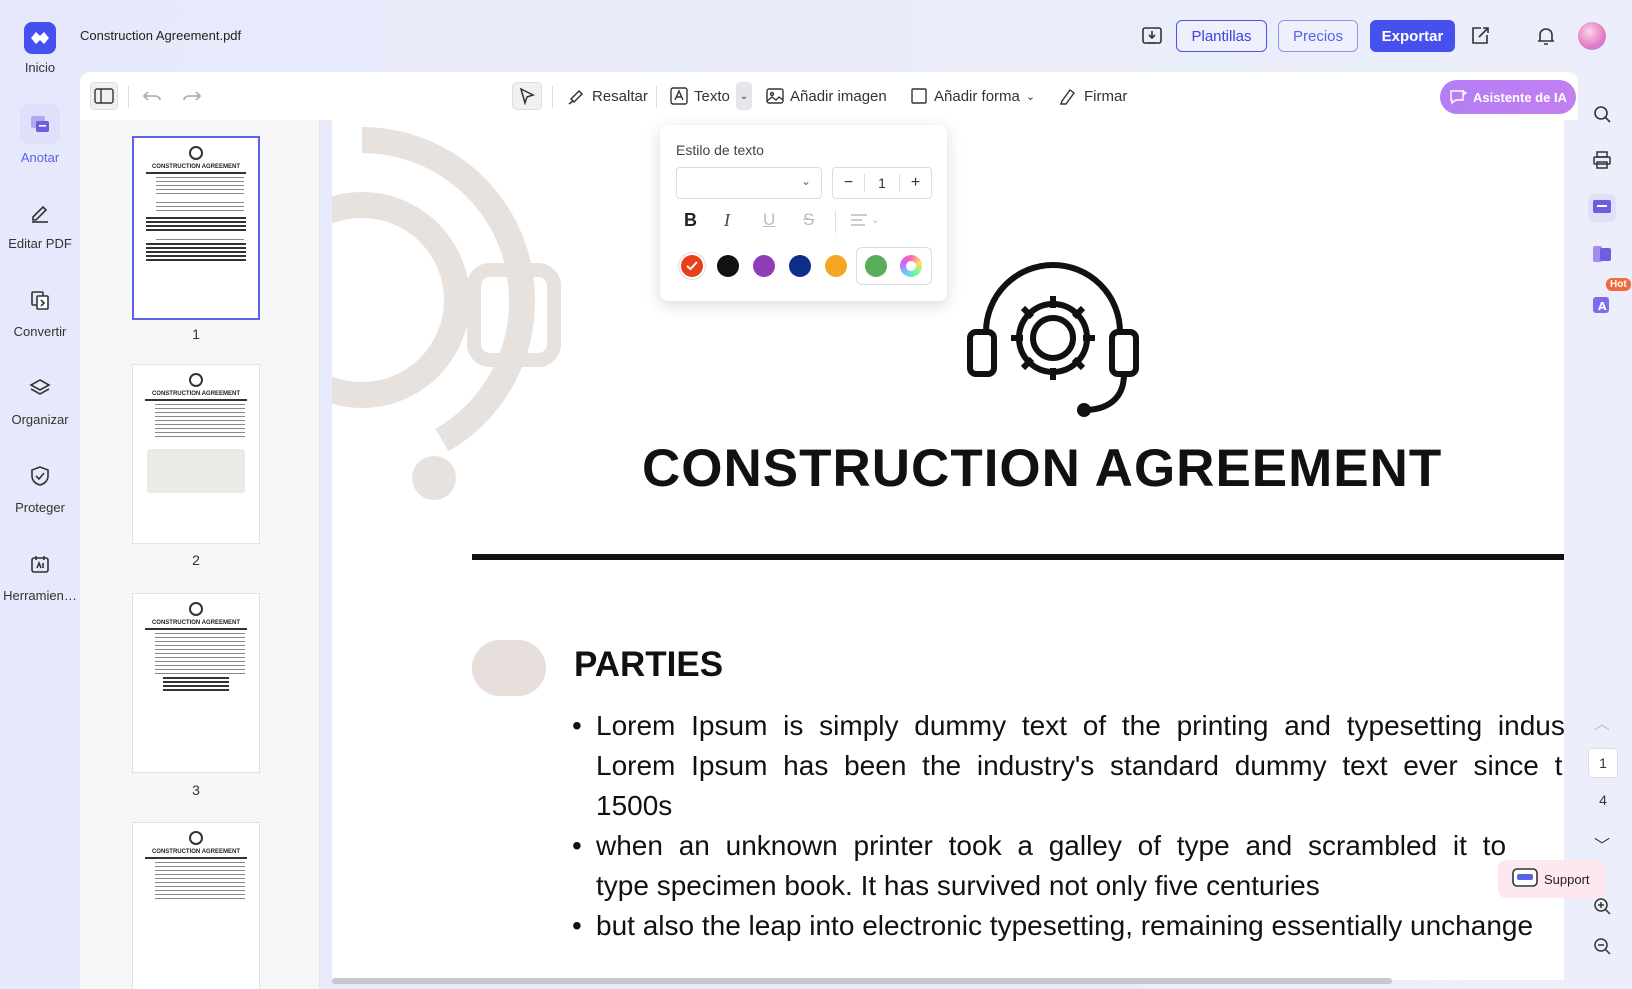  I want to click on page-up-icon: ︿, so click(1602, 722).